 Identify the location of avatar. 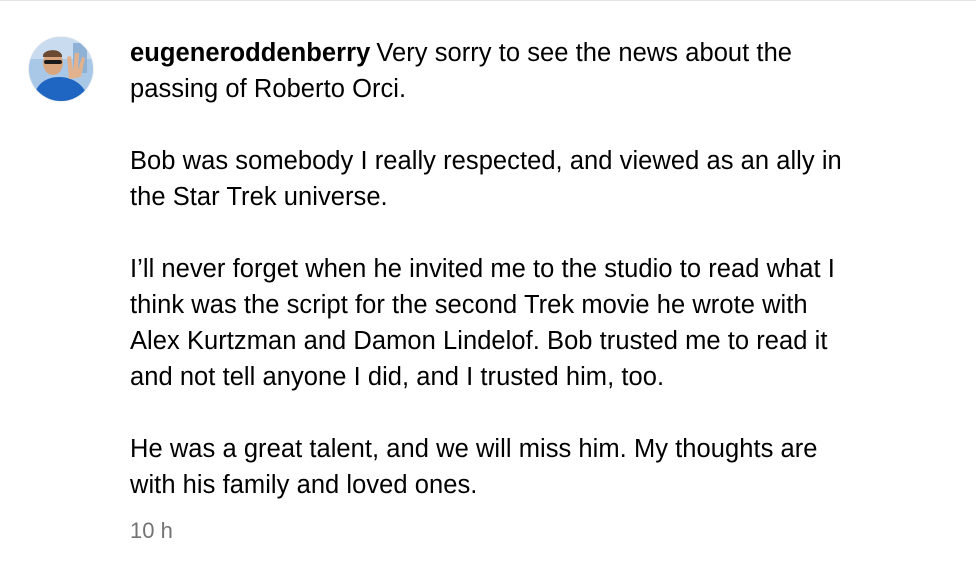
(61, 69).